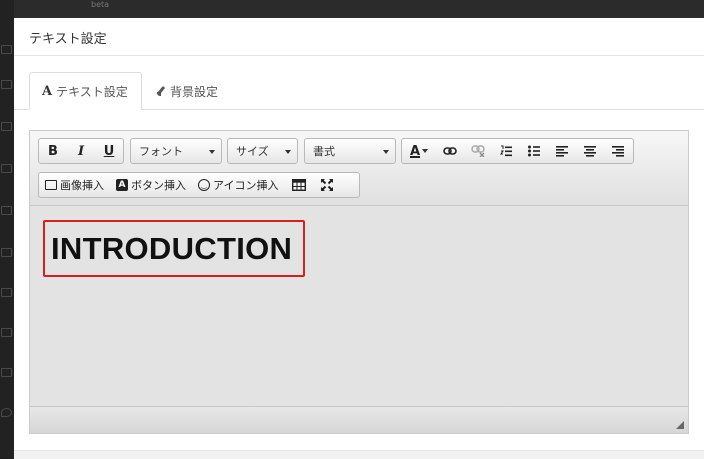 This screenshot has height=459, width=704. What do you see at coordinates (92, 91) in the screenshot?
I see `tab-label: テキスト設定` at bounding box center [92, 91].